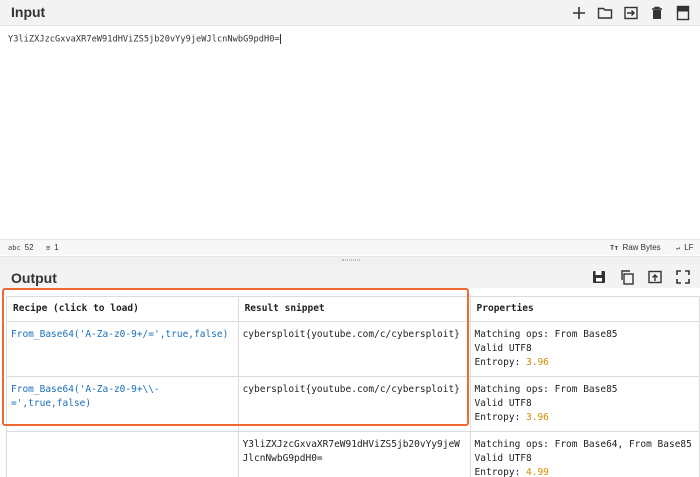  Describe the element at coordinates (689, 247) in the screenshot. I see `line-ending-label: LF` at that location.